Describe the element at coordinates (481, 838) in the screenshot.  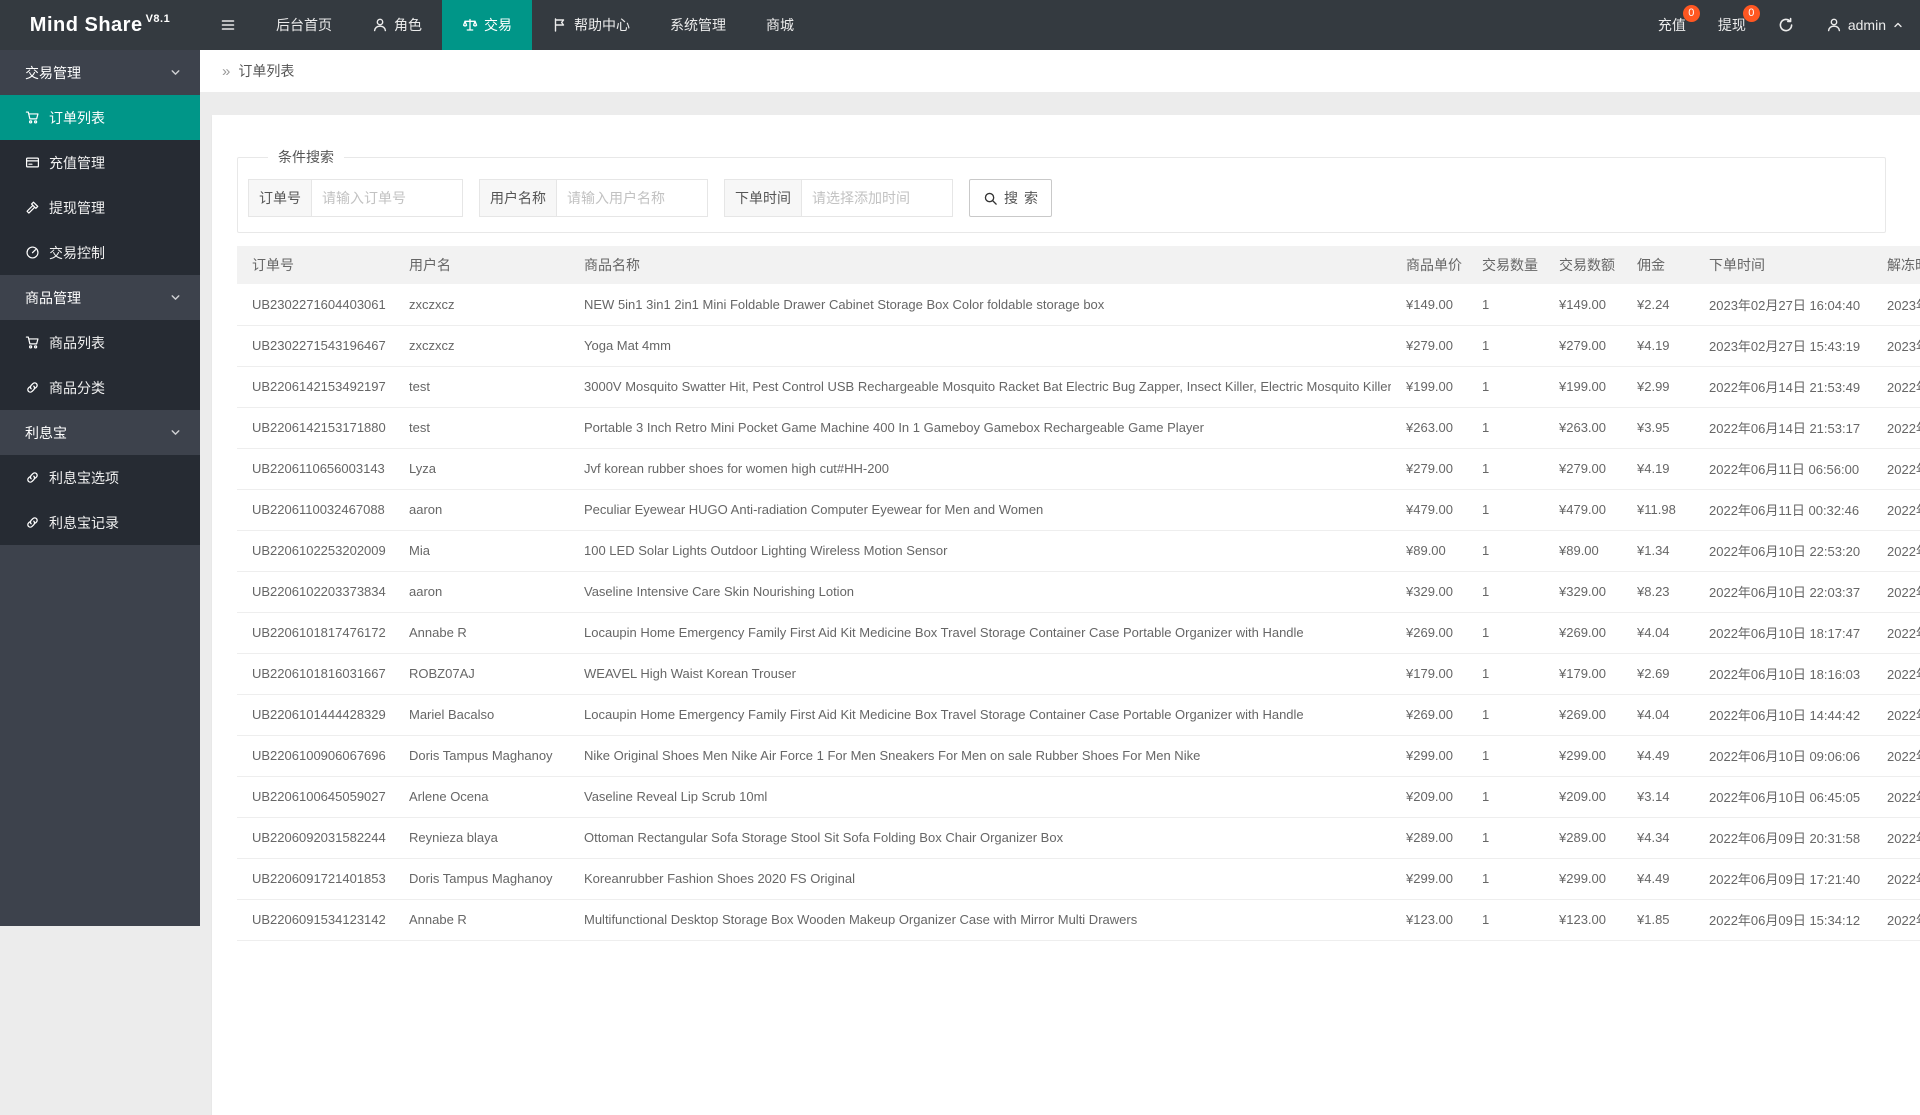
I see `cell-username: Reynieza blaya` at that location.